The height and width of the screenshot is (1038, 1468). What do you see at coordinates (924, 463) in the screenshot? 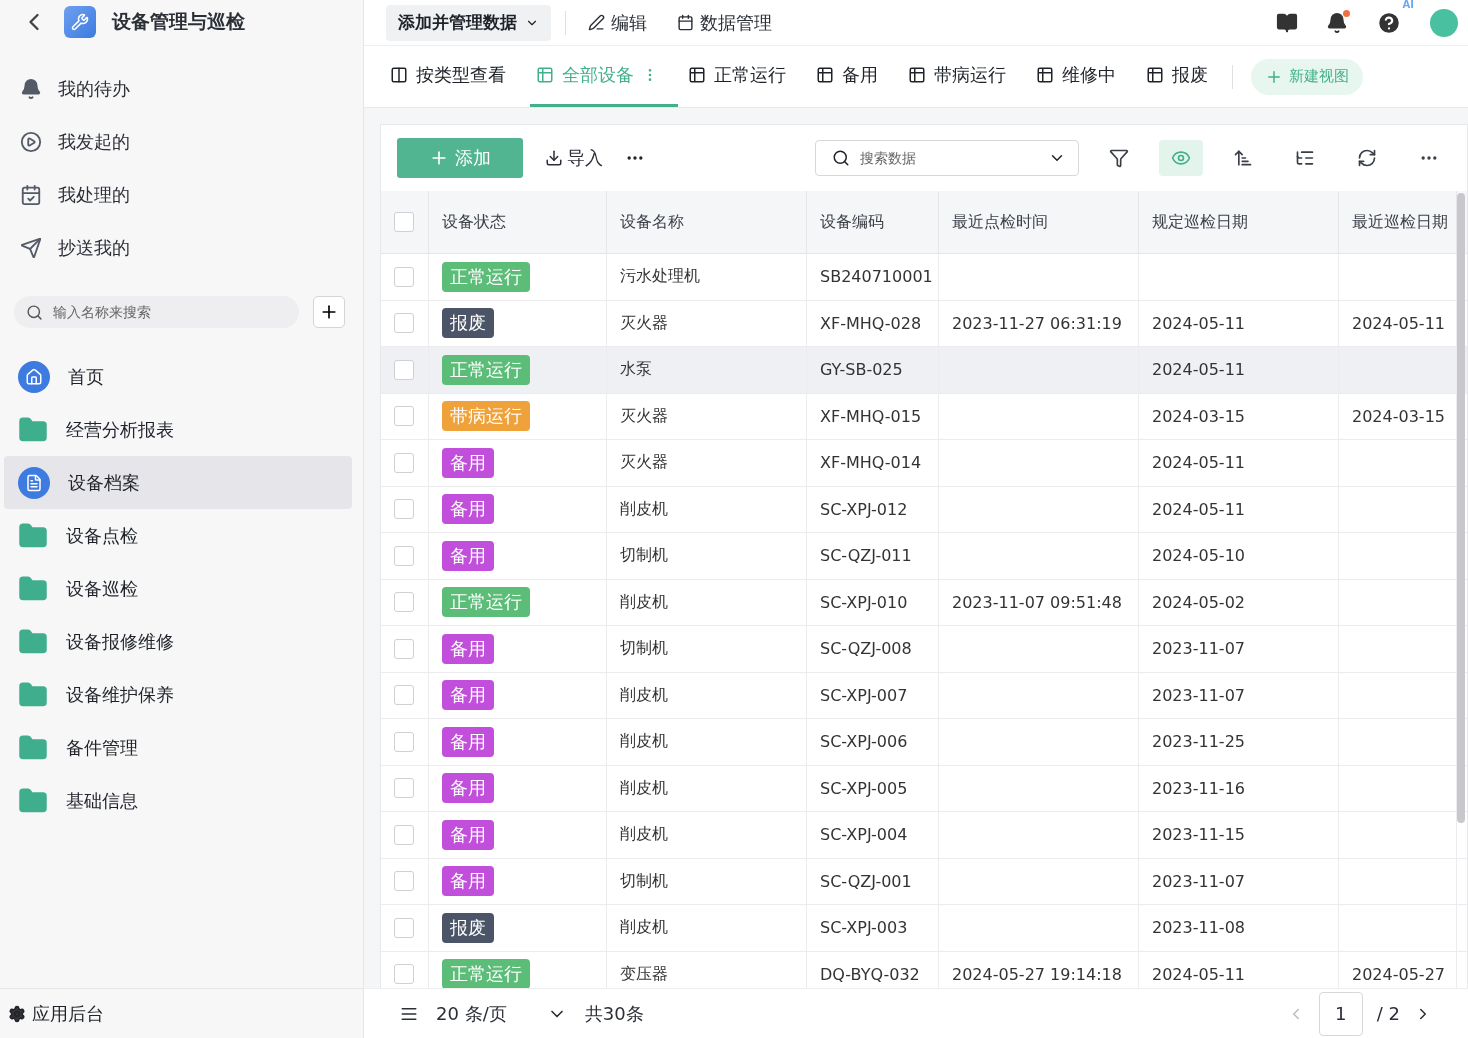
I see `table-row: 备用 灭火器 XF-MHQ-014 2024-05-11` at bounding box center [924, 463].